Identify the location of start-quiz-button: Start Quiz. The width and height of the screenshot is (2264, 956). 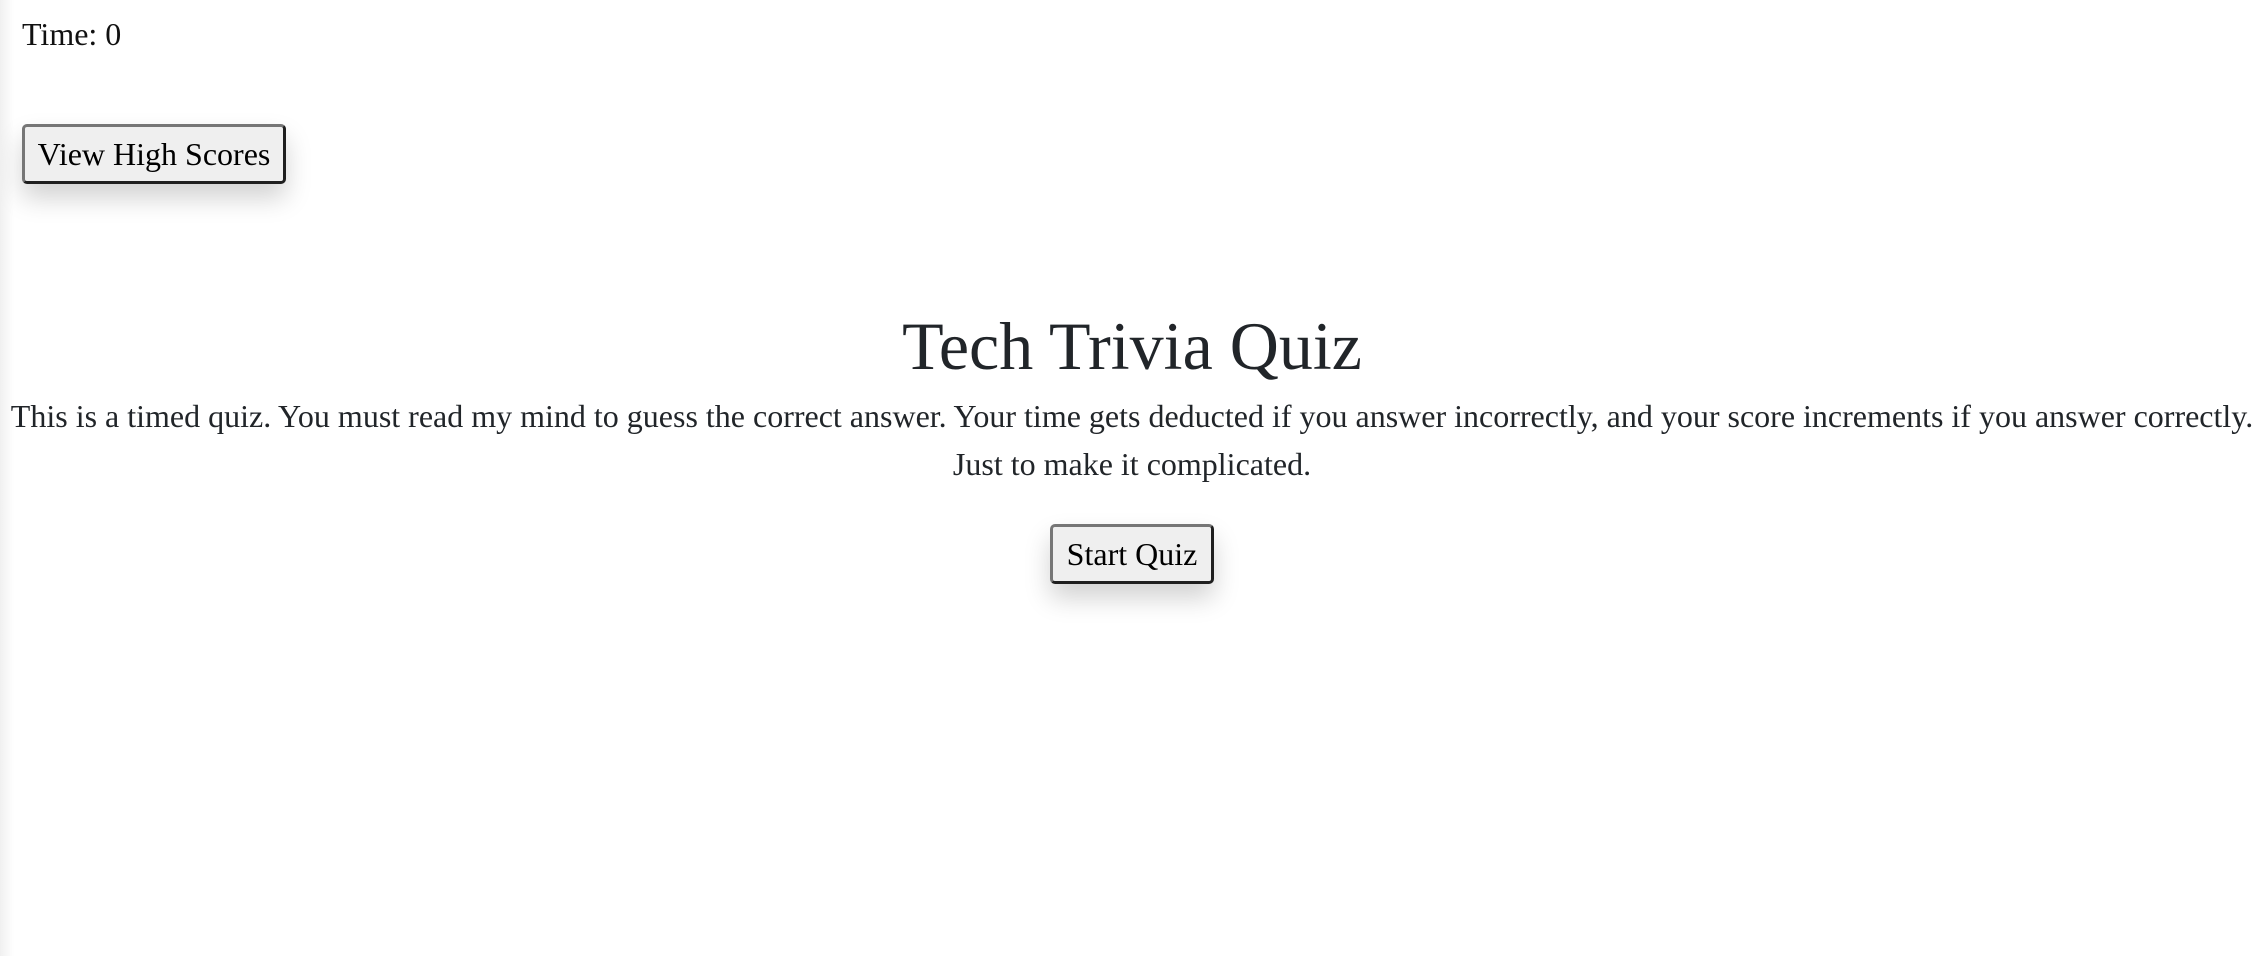
(1132, 554).